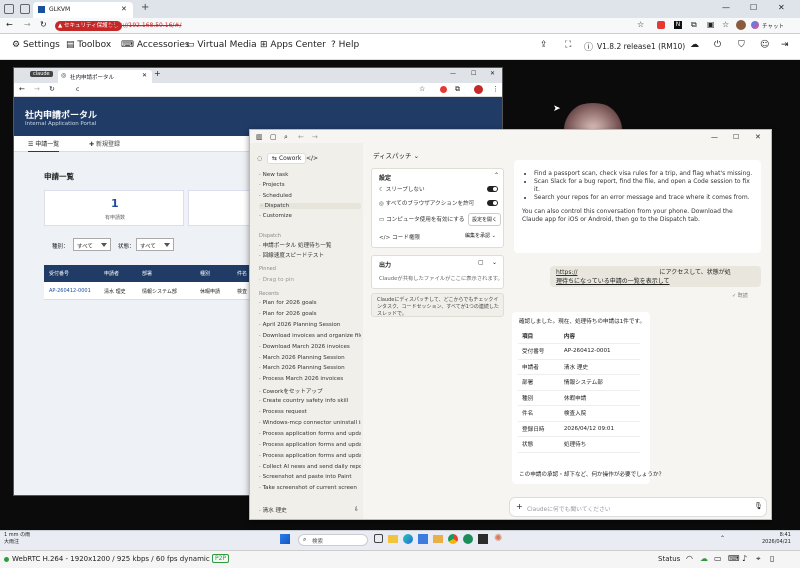 Image resolution: width=800 pixels, height=568 pixels. What do you see at coordinates (781, 7) in the screenshot?
I see `close-window-icon: ✕` at bounding box center [781, 7].